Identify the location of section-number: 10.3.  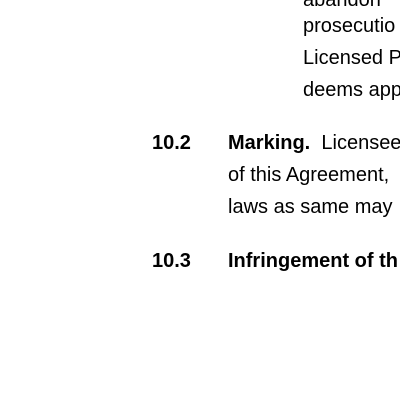
(171, 261).